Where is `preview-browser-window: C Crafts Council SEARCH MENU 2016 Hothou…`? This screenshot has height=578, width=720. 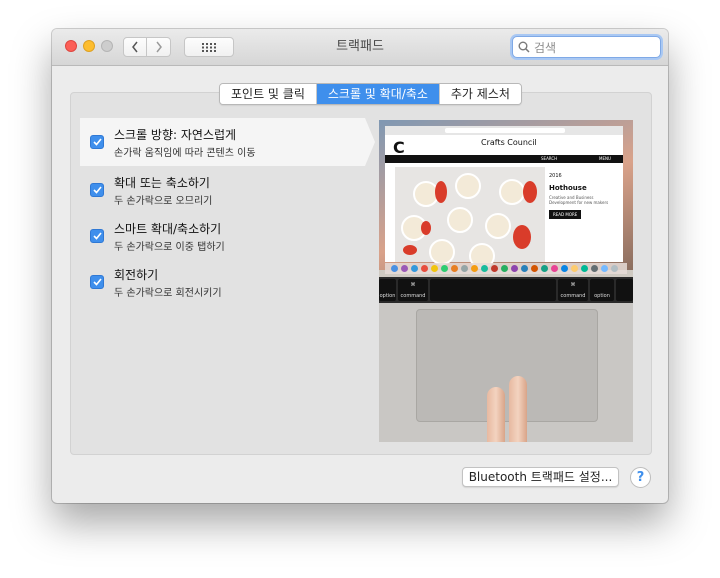
preview-browser-window: C Crafts Council SEARCH MENU 2016 Hothou… is located at coordinates (504, 197).